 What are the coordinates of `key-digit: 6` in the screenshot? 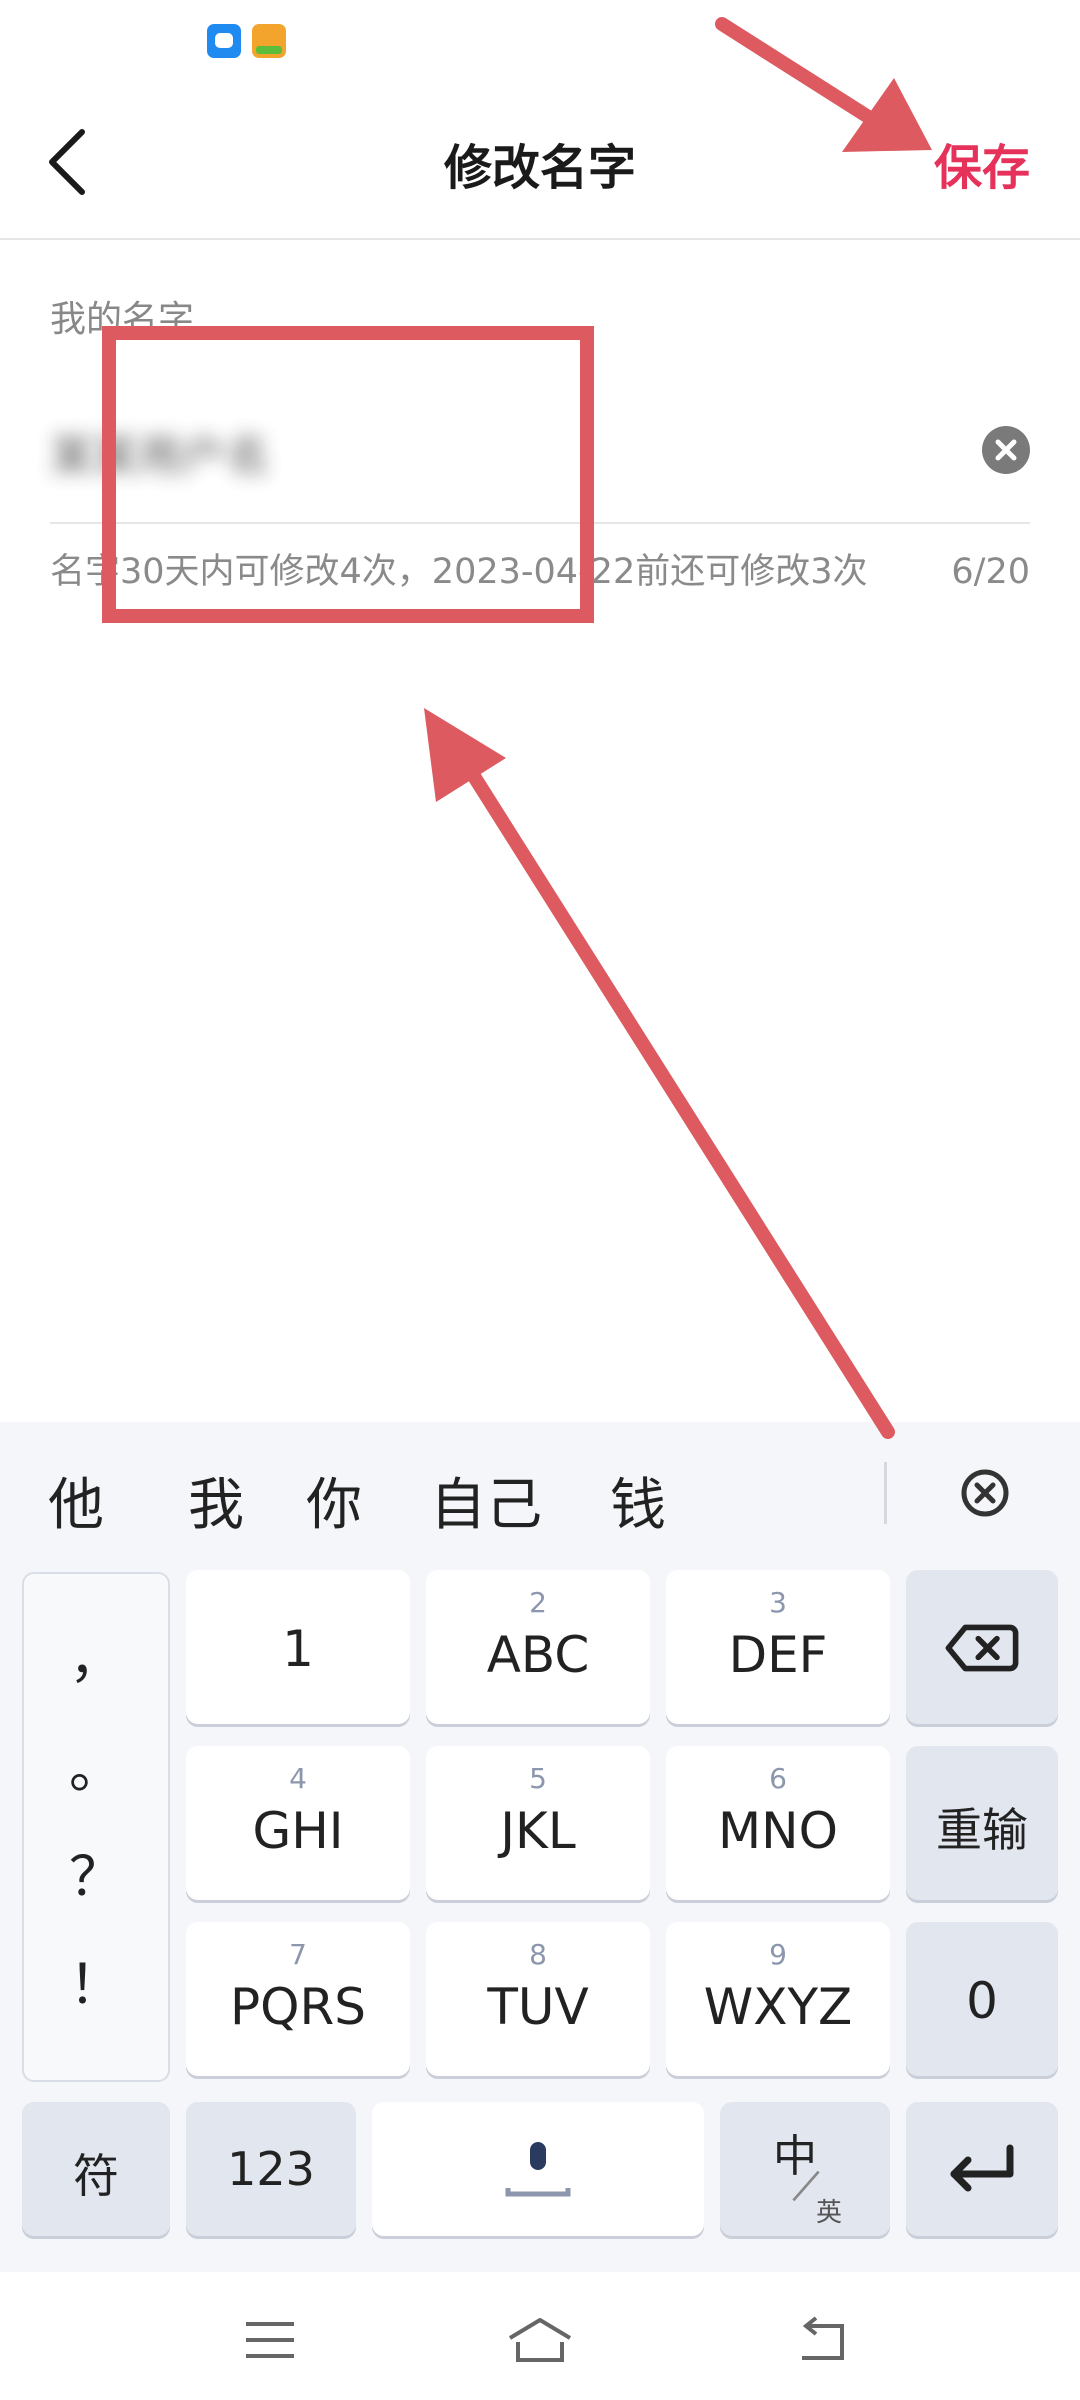 It's located at (778, 1778).